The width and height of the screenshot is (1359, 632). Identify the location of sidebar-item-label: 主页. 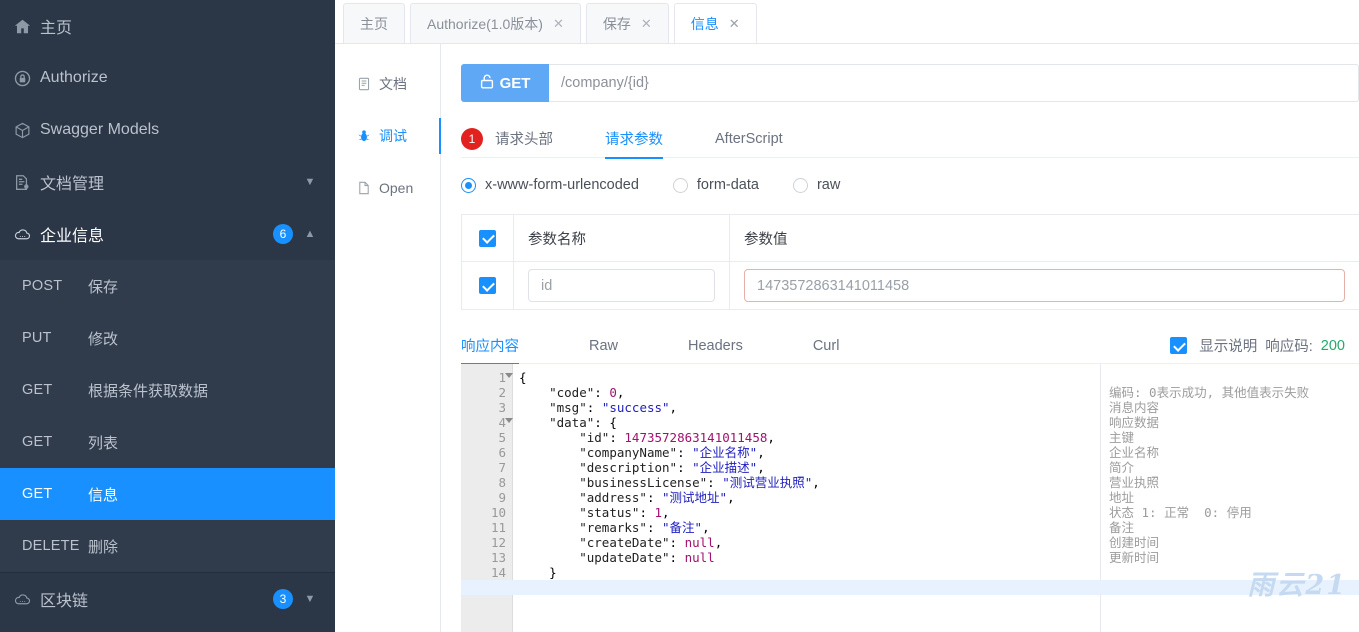
(56, 28).